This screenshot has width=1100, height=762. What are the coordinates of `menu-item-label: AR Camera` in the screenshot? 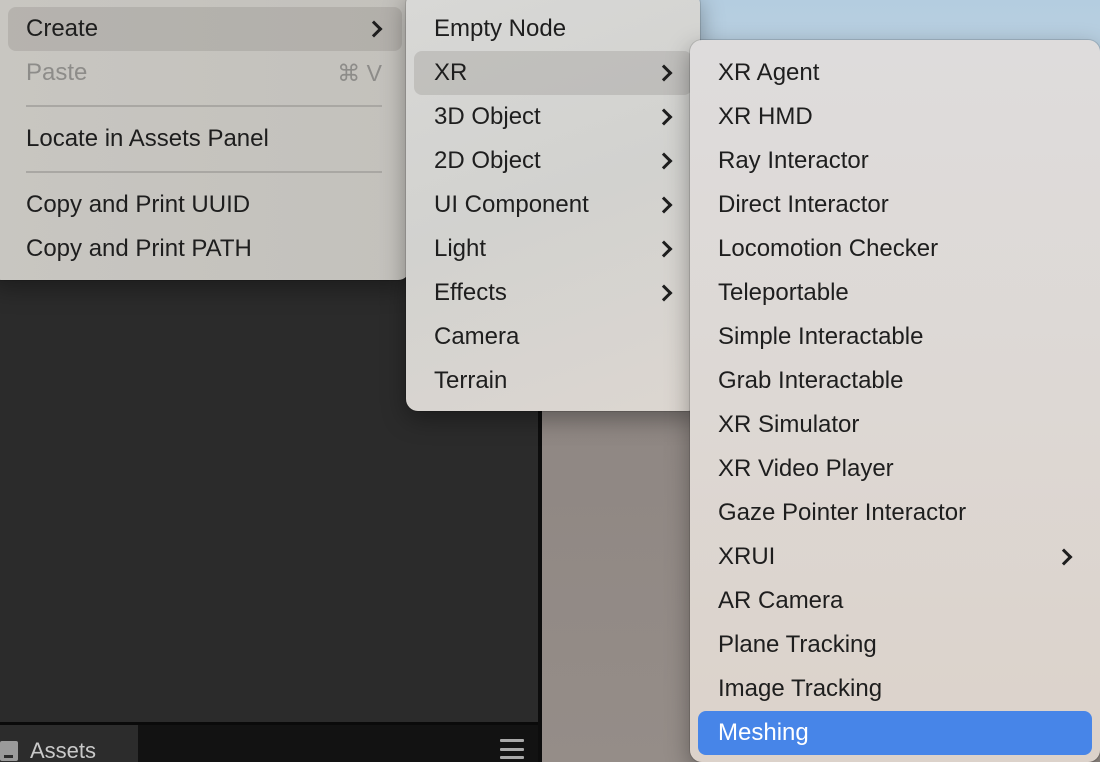 It's located at (781, 600).